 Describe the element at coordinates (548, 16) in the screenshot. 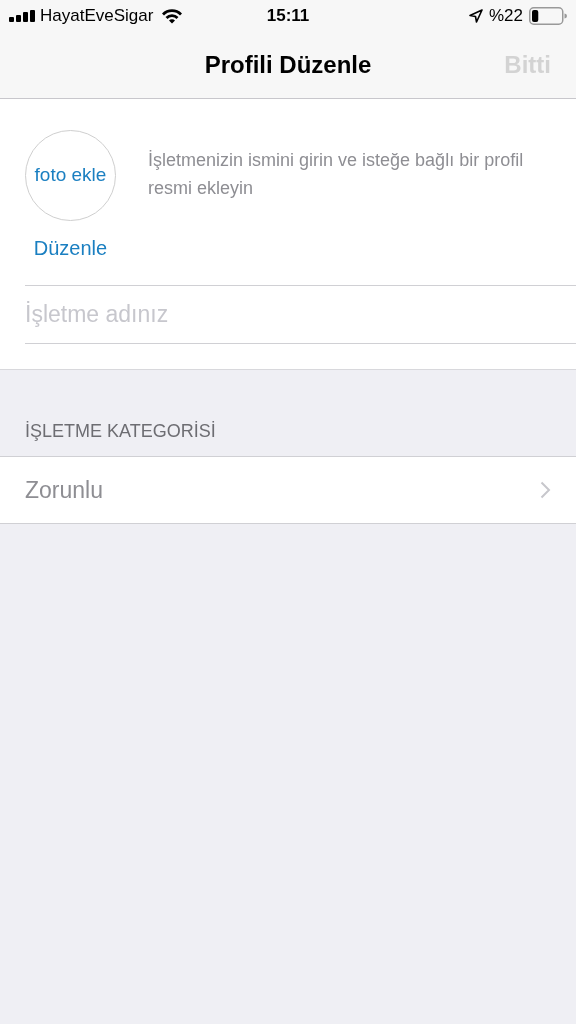

I see `battery-icon` at that location.